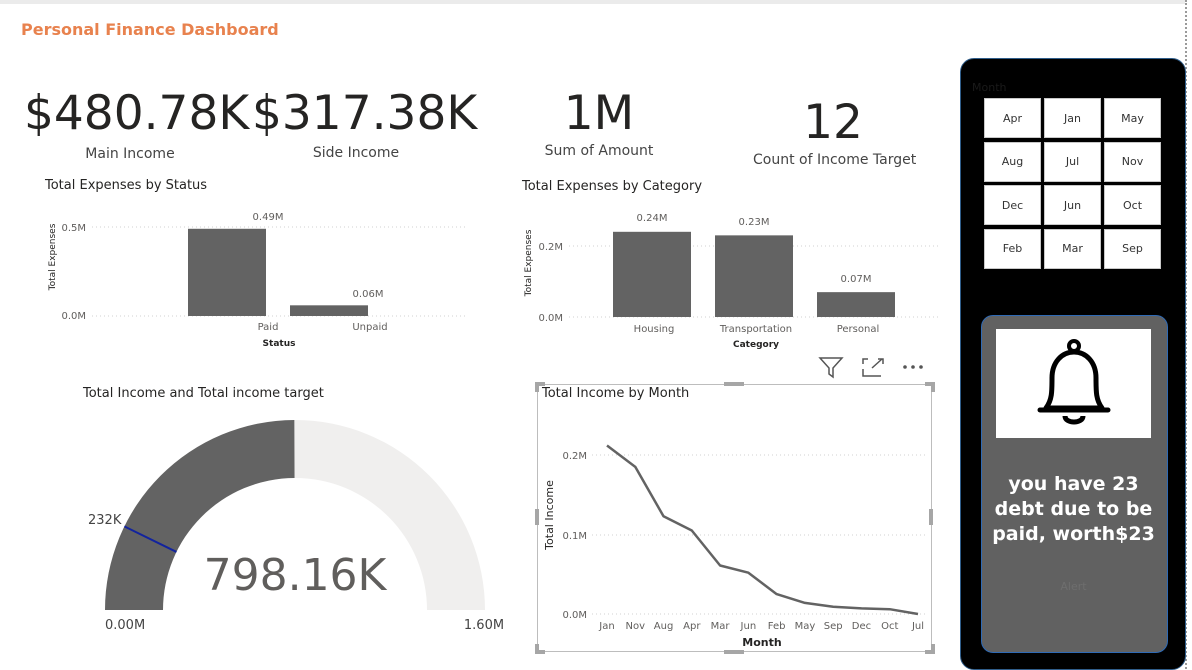 This screenshot has width=1192, height=670. I want to click on data-label-personal: 0.07M, so click(856, 279).